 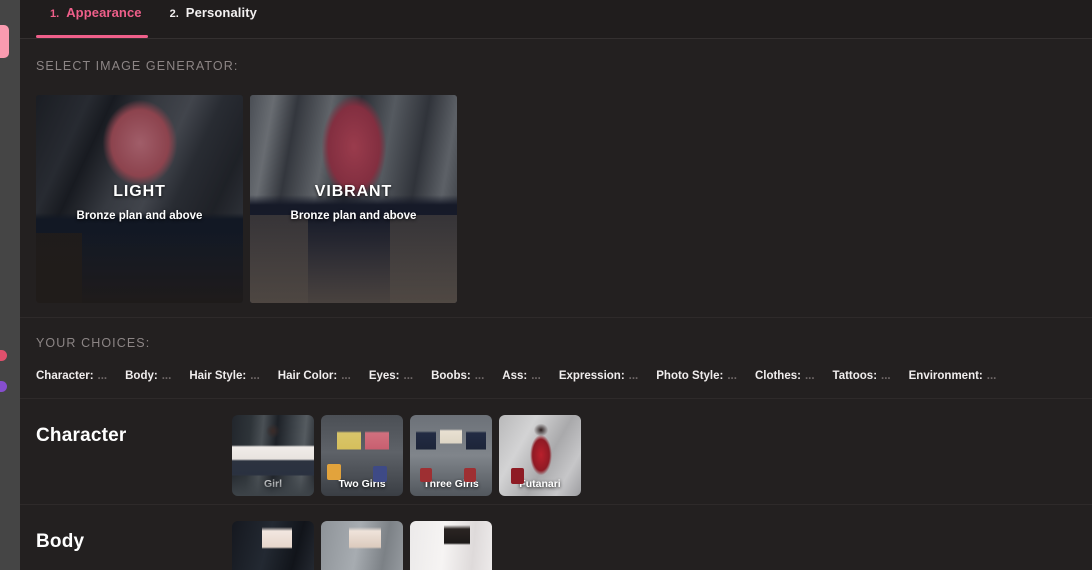 What do you see at coordinates (4, 41) in the screenshot?
I see `sidebar-active-indicator` at bounding box center [4, 41].